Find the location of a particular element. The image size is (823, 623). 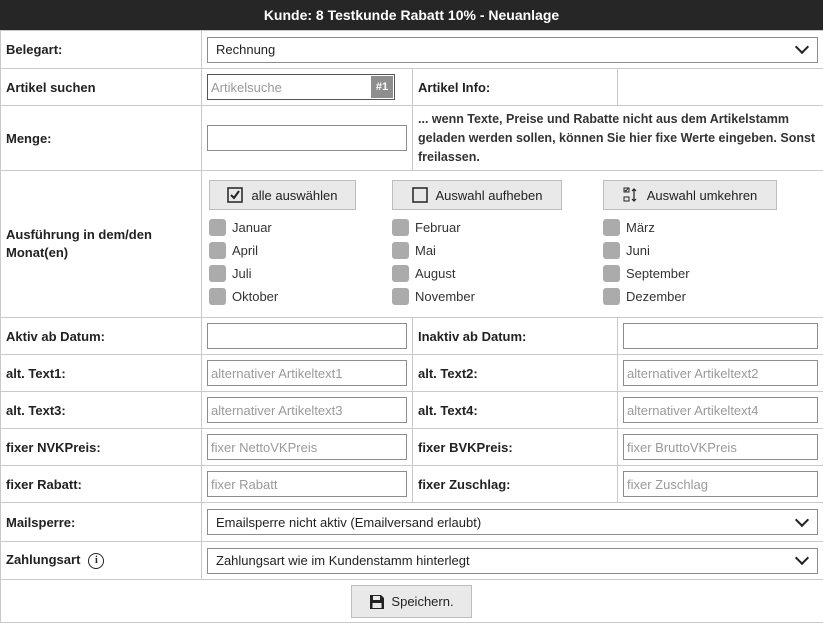

checkbox-checked-icon is located at coordinates (235, 195).